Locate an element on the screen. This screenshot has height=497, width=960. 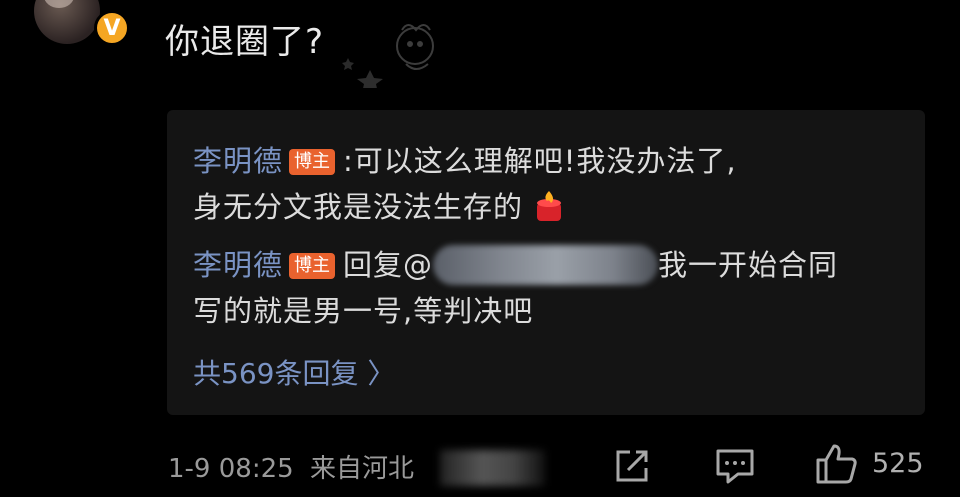
comment-icon is located at coordinates (735, 466).